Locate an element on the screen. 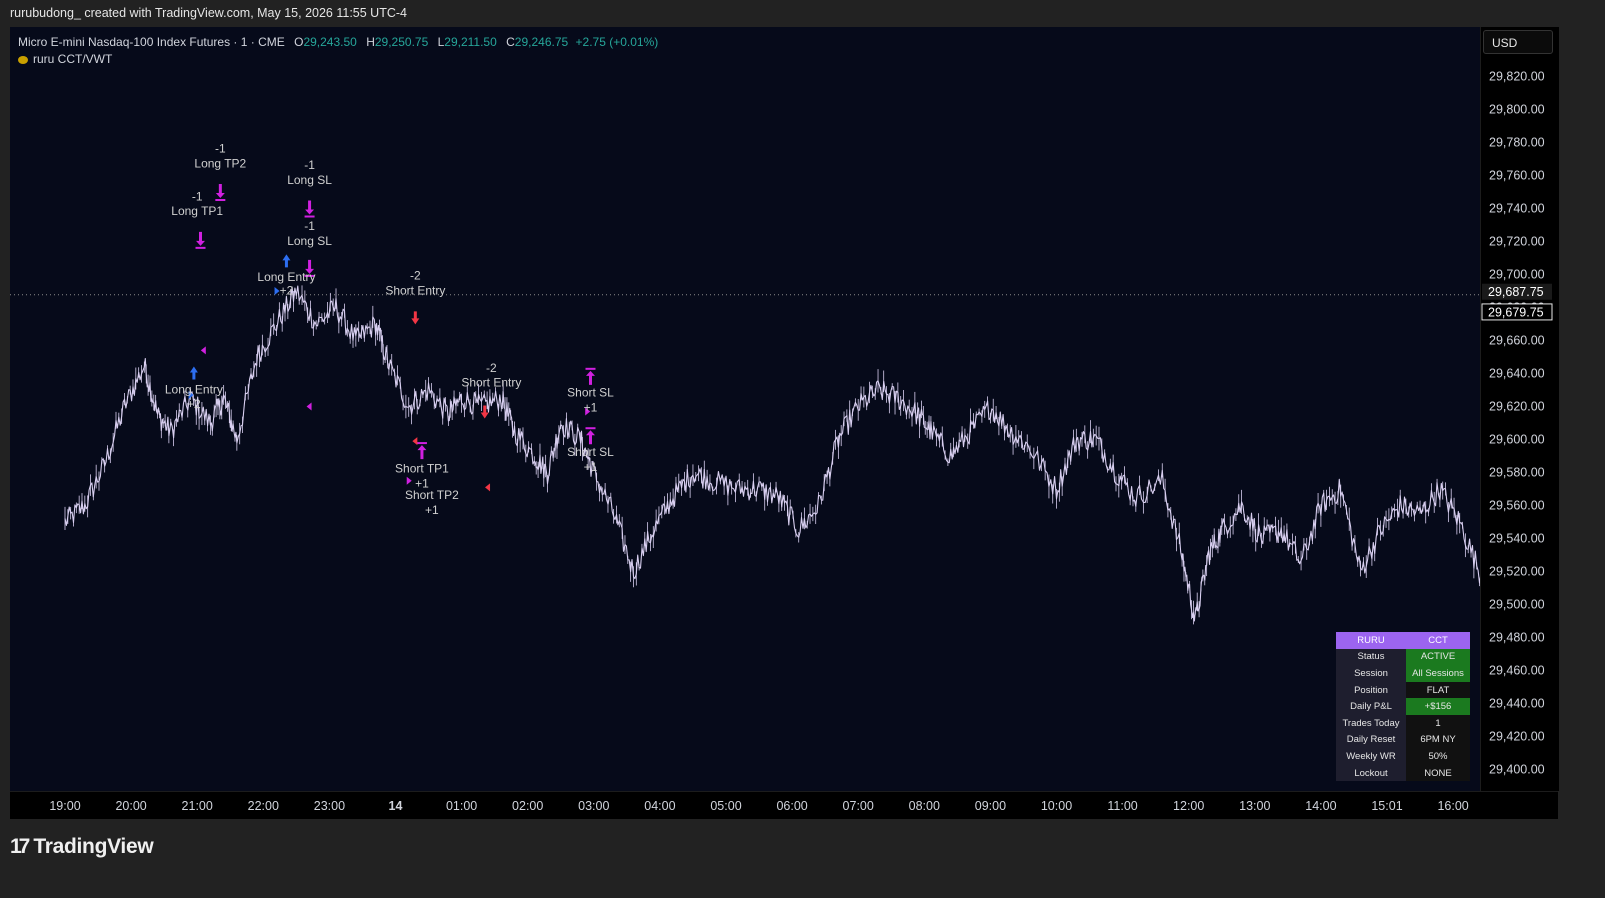  price-tick-label: 29,440.00 is located at coordinates (1517, 704).